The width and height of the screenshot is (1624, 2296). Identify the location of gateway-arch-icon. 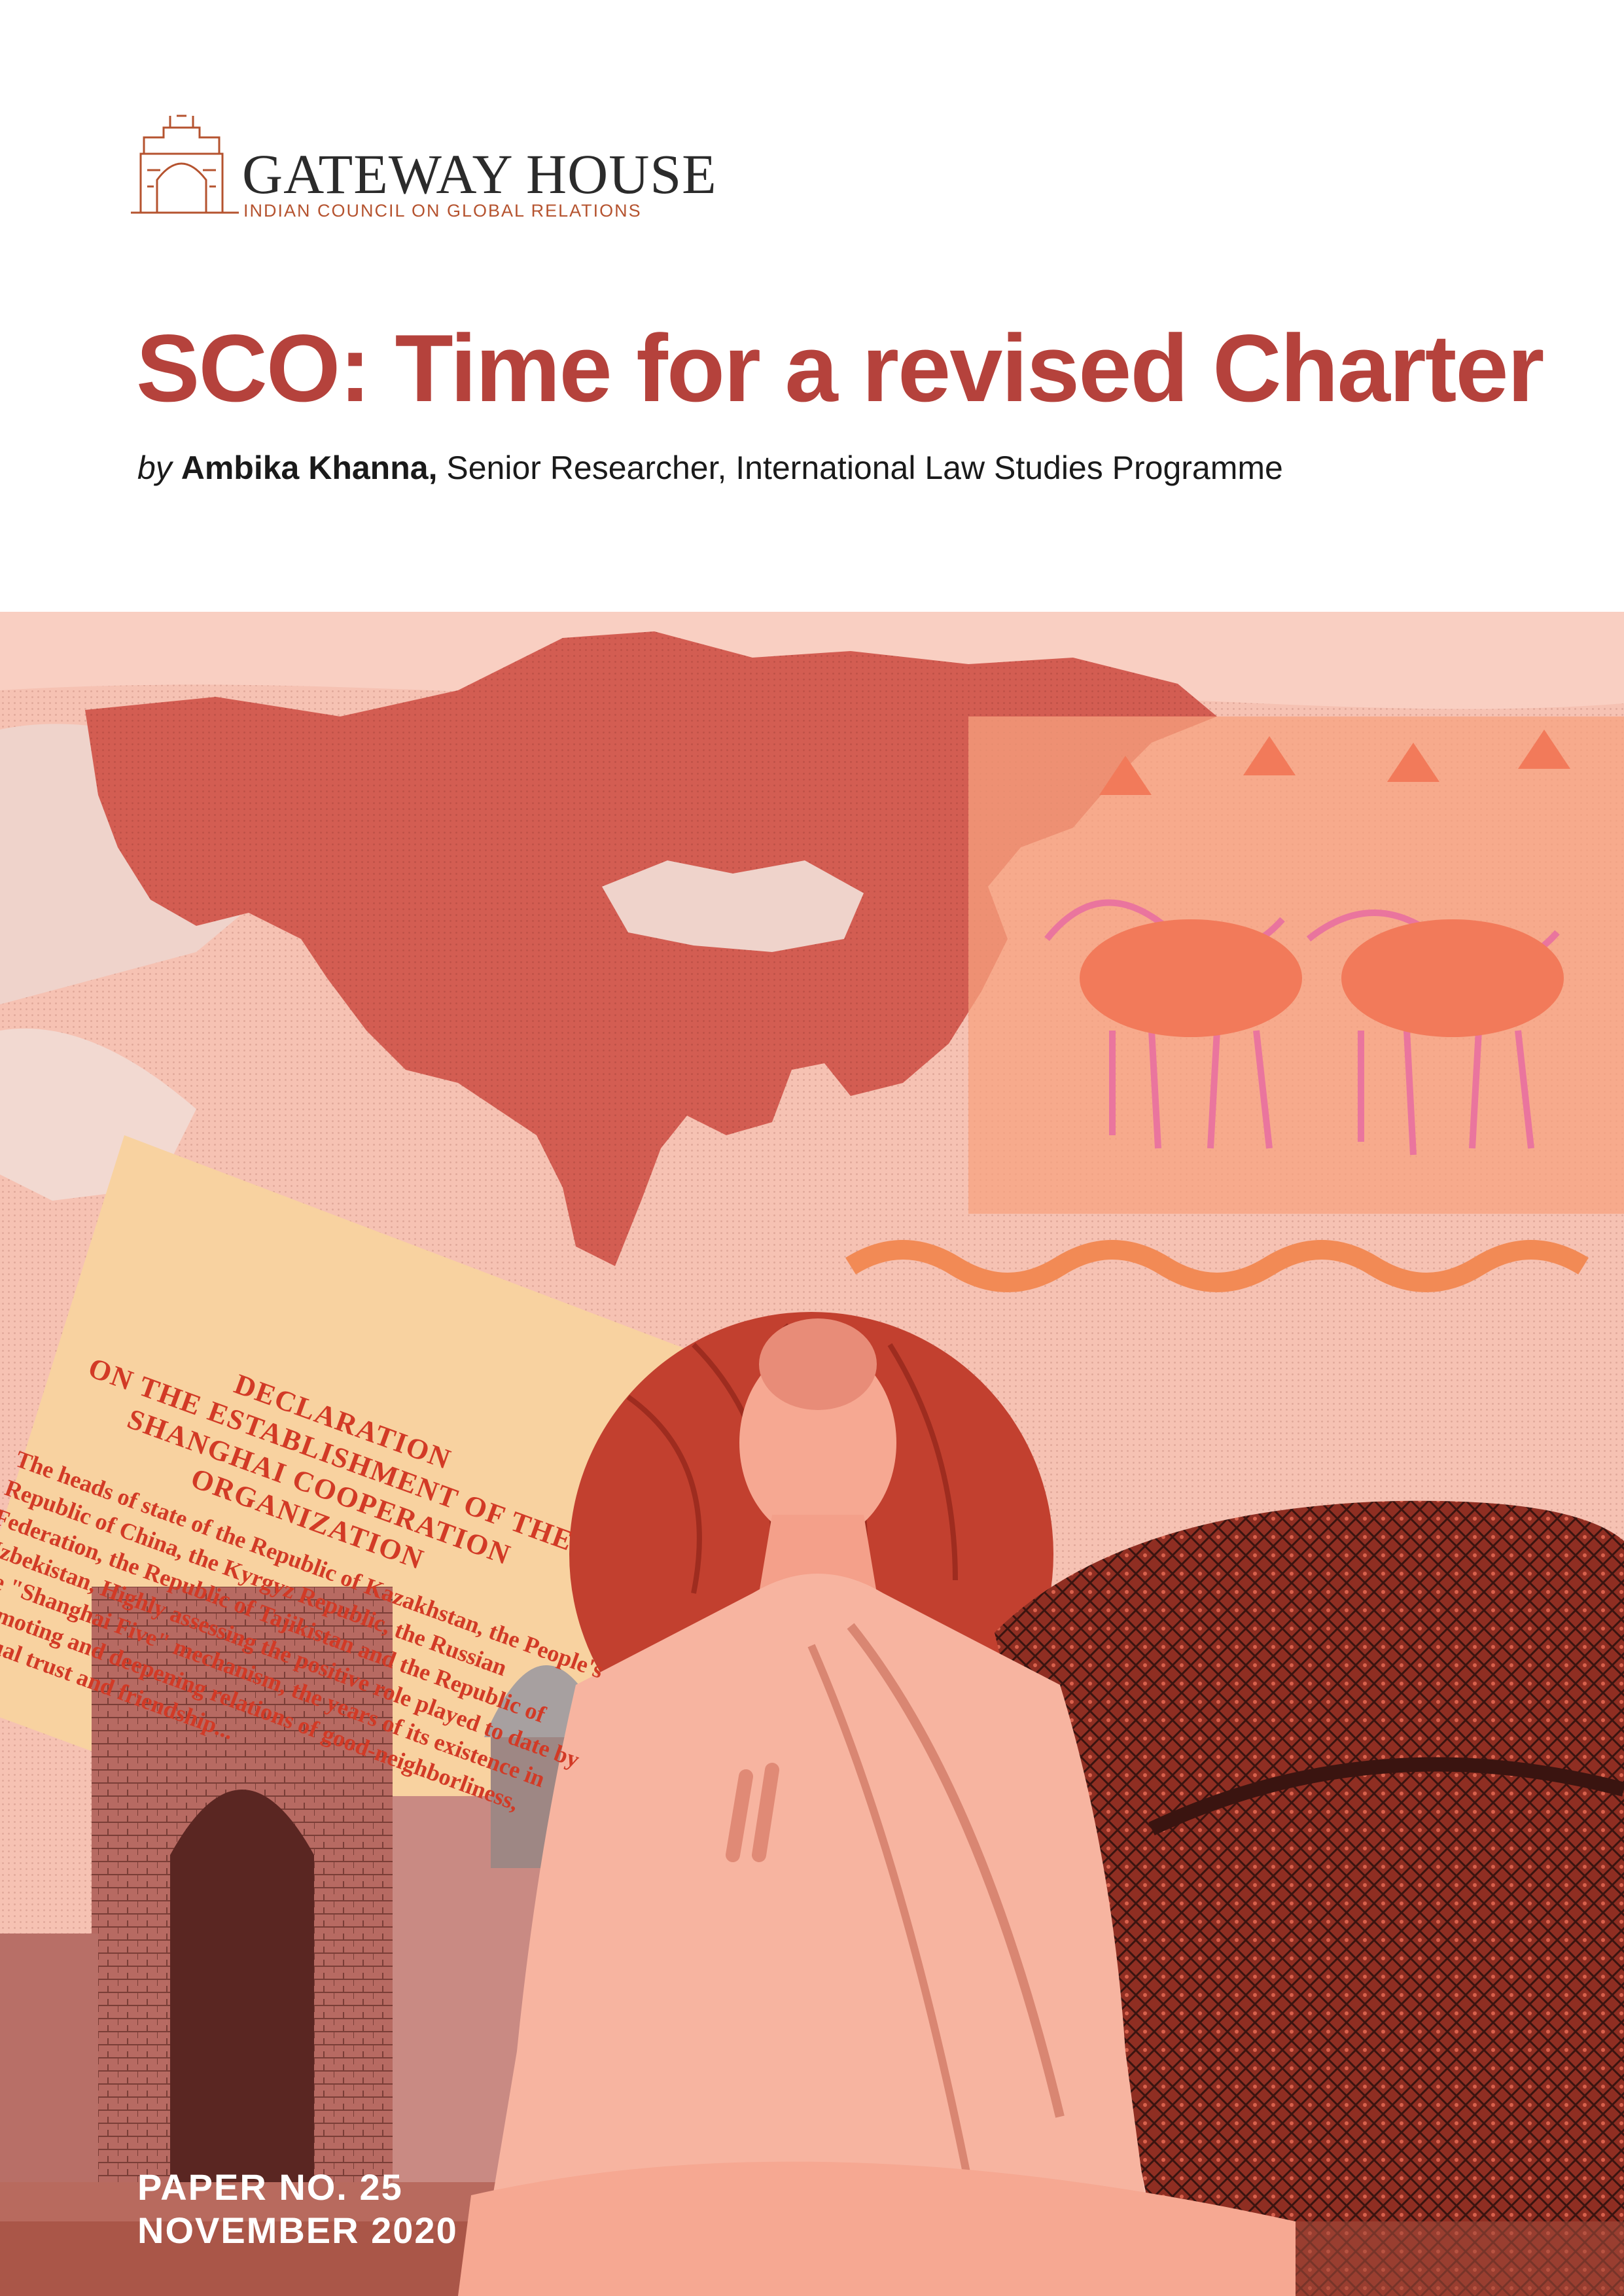
(185, 164).